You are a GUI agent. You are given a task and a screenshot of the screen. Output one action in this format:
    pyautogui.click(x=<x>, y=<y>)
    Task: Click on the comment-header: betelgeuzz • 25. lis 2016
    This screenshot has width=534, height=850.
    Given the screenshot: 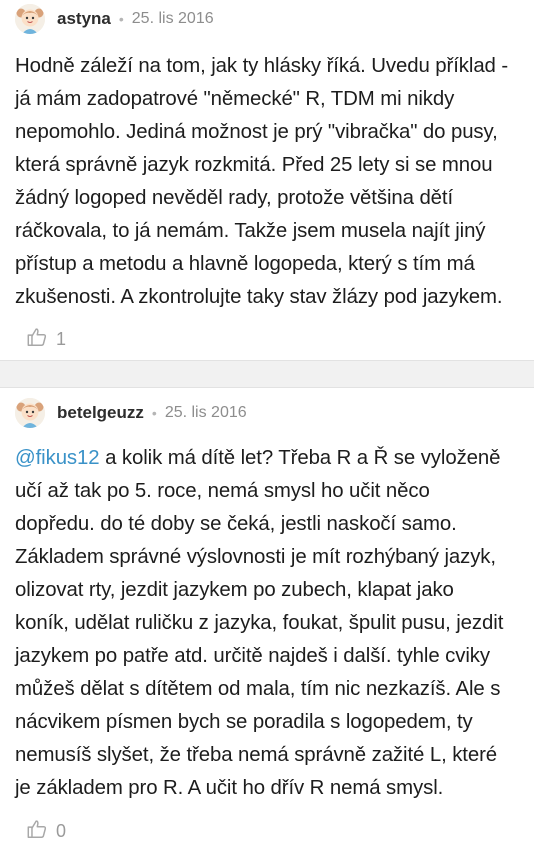 What is the action you would take?
    pyautogui.click(x=131, y=413)
    